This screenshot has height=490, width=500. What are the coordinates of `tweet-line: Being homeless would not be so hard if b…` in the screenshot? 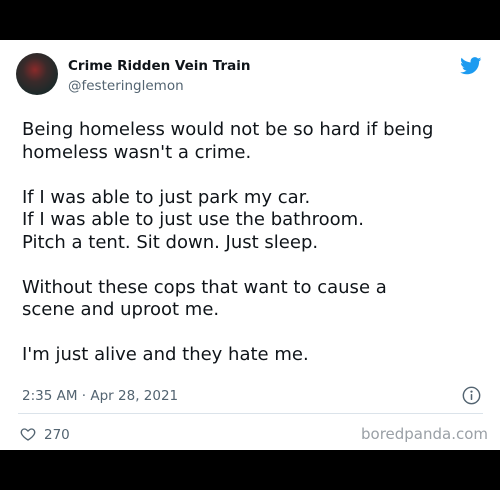 It's located at (228, 129).